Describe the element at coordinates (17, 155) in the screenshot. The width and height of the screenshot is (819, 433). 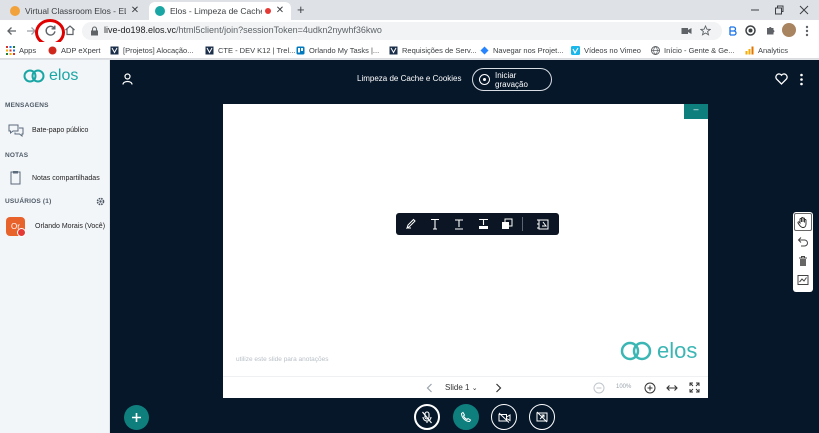
I see `notes-heading: NOTAS` at that location.